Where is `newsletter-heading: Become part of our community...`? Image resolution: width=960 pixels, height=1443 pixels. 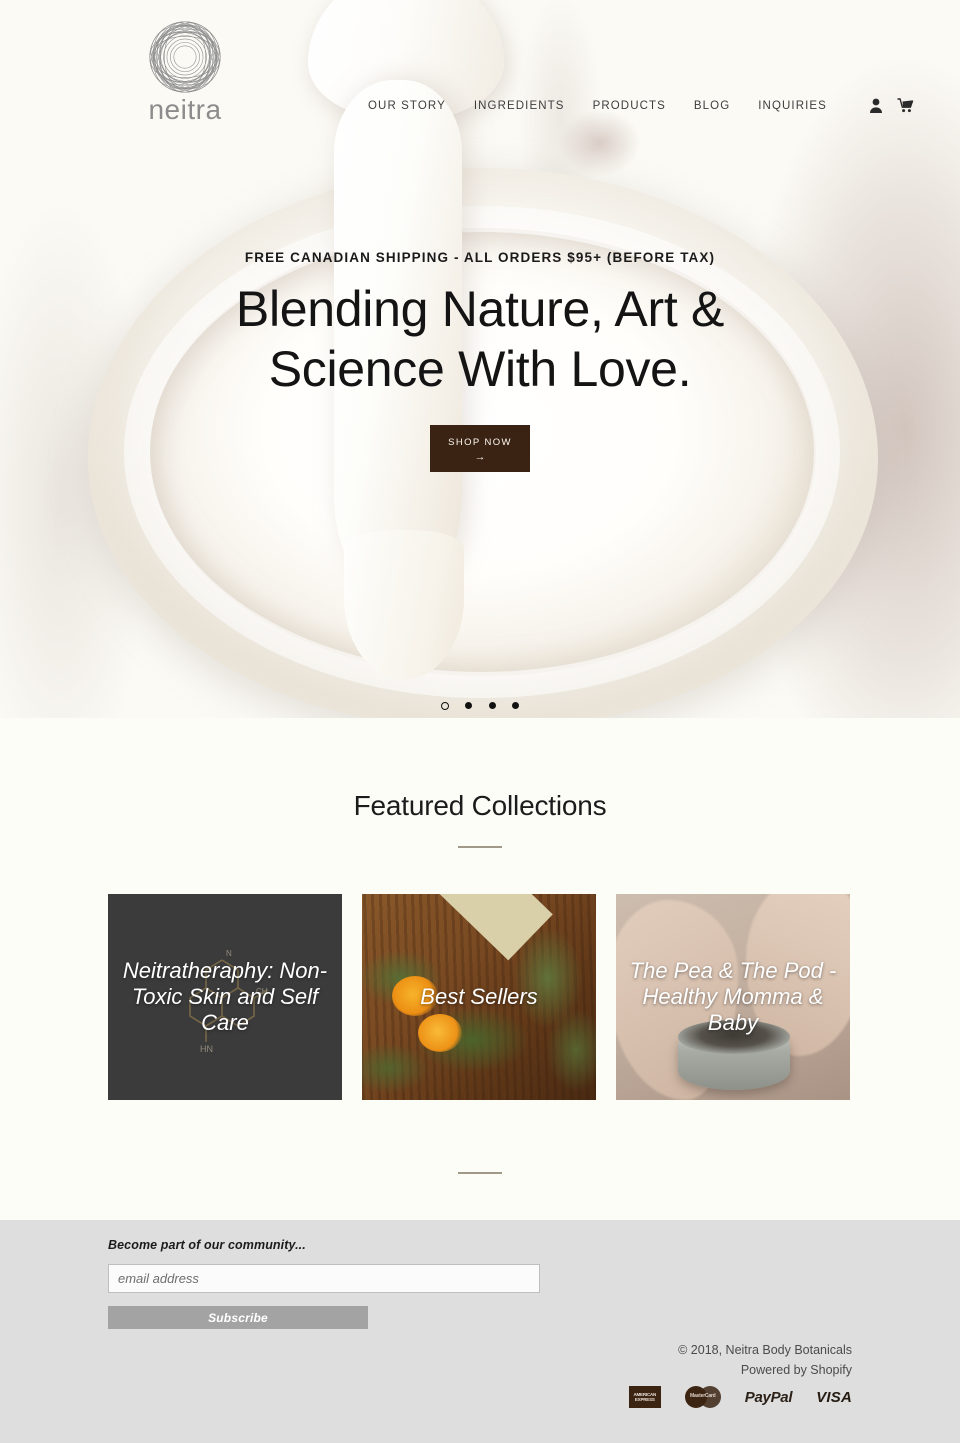
newsletter-heading: Become part of our community... is located at coordinates (207, 1245).